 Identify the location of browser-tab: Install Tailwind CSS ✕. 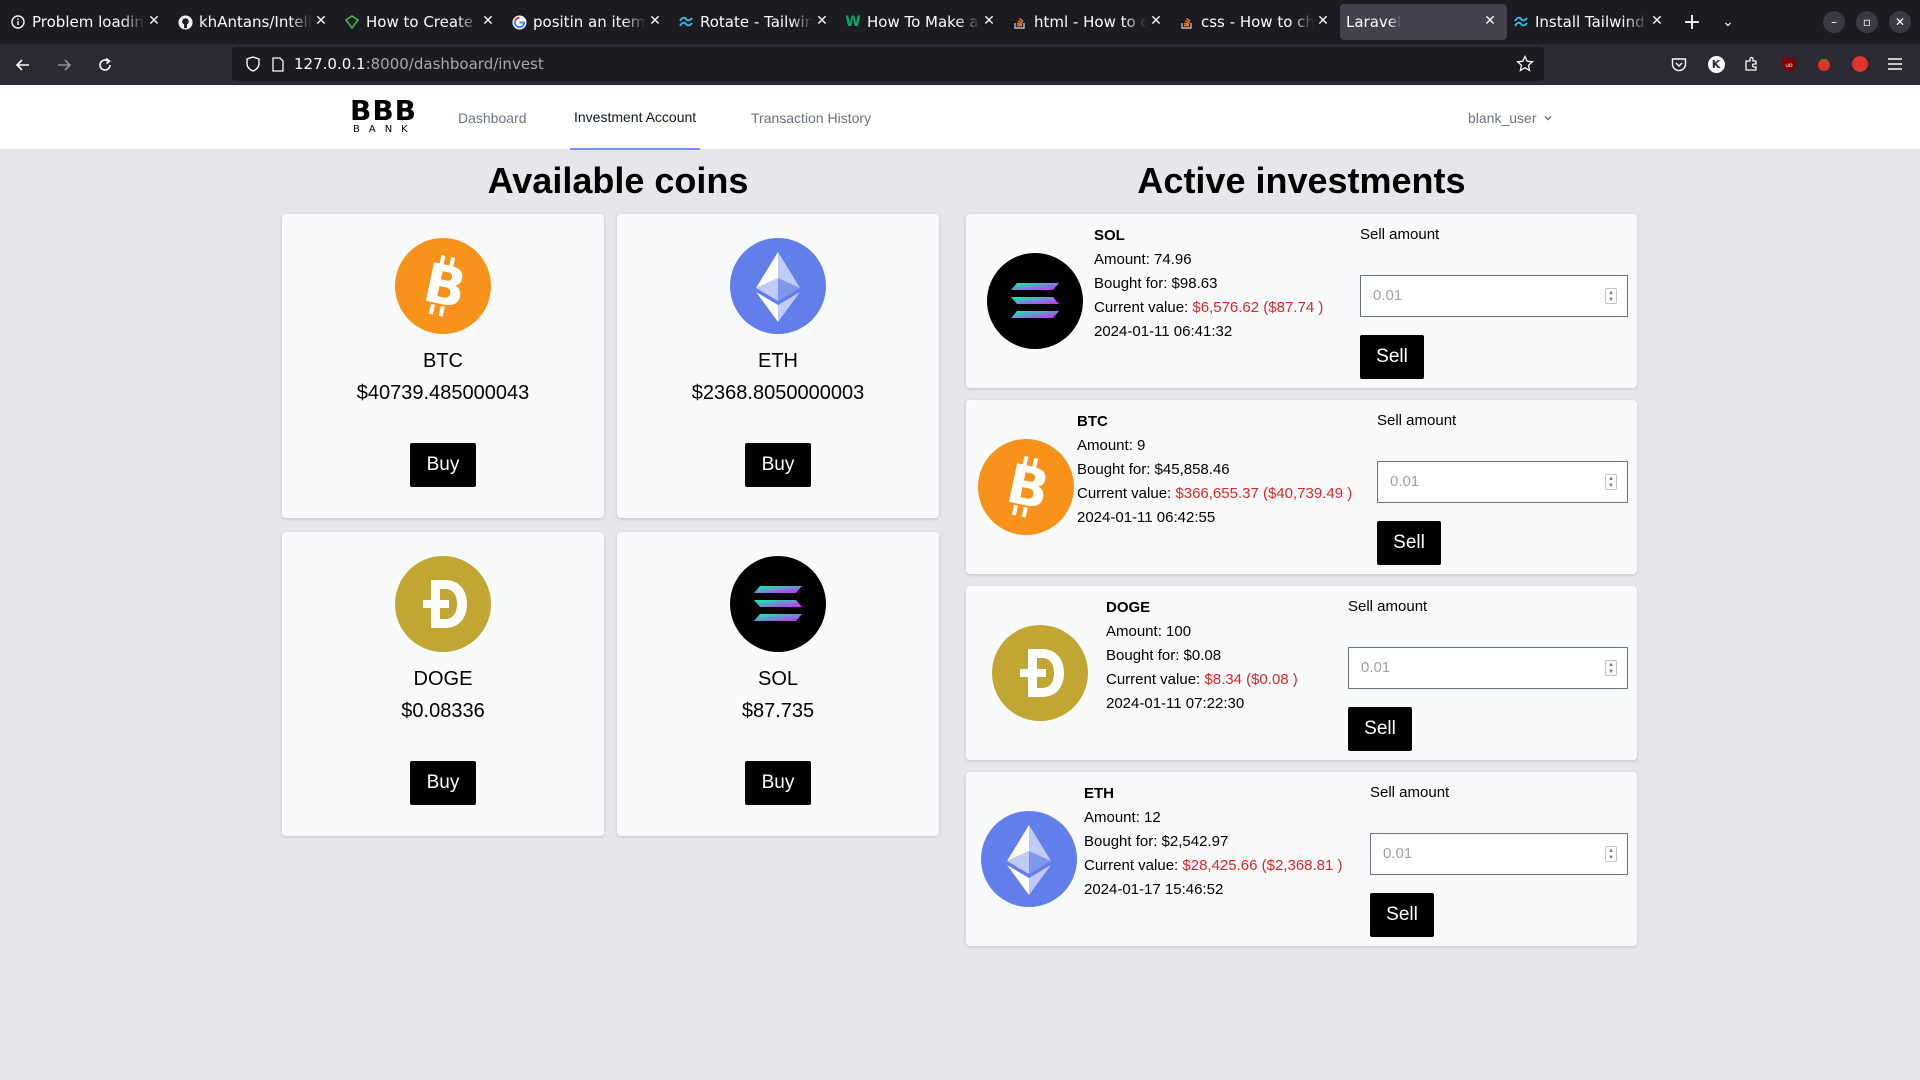
(1590, 22).